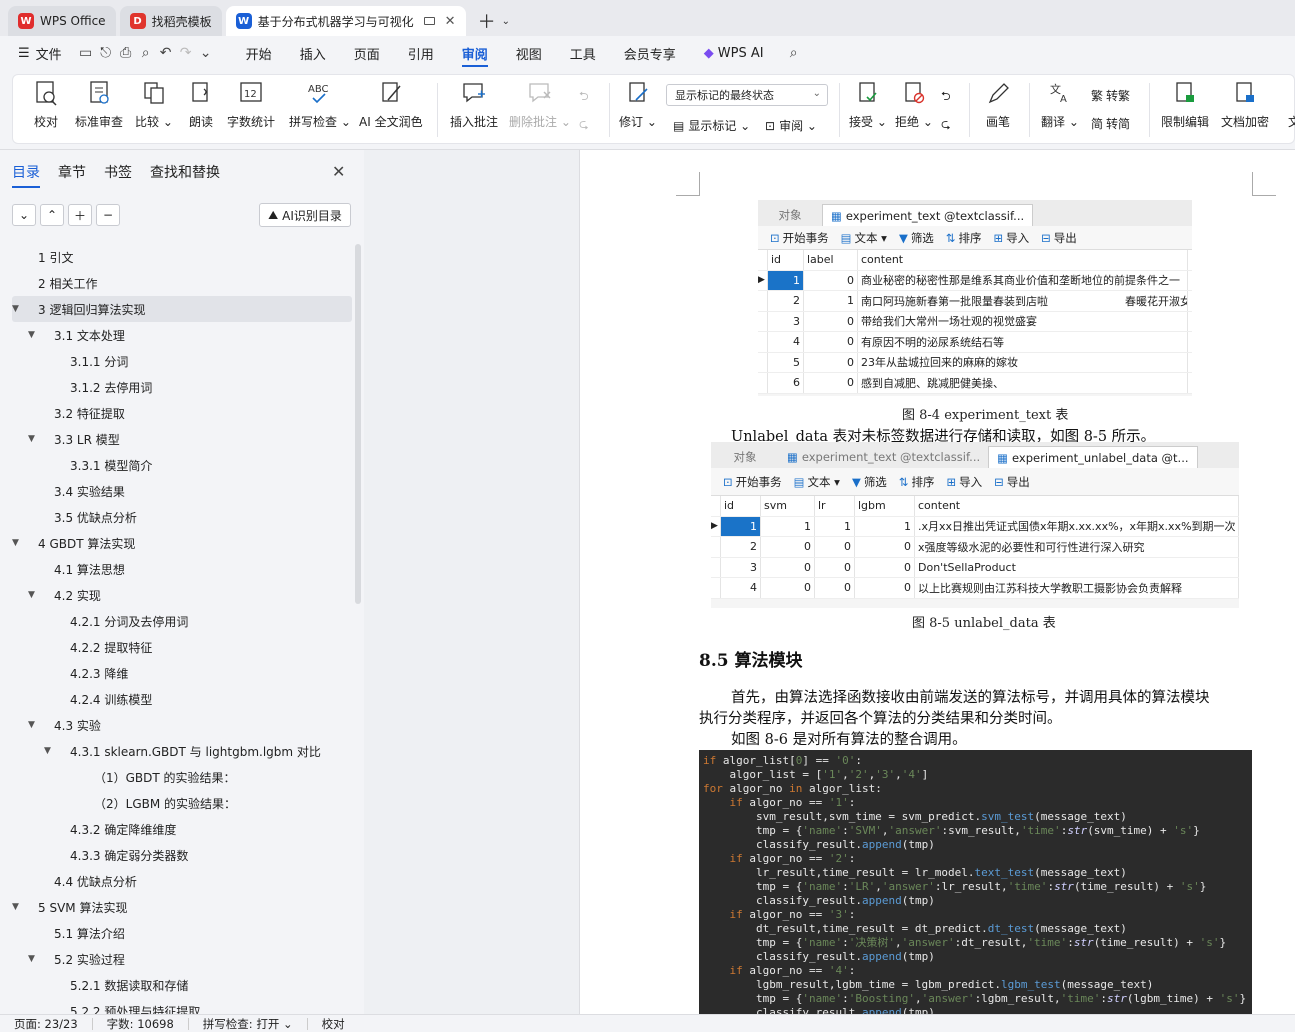 The image size is (1295, 1032). What do you see at coordinates (305, 215) in the screenshot?
I see `ai-detect-toc-button: ⛰ AI识别目录` at bounding box center [305, 215].